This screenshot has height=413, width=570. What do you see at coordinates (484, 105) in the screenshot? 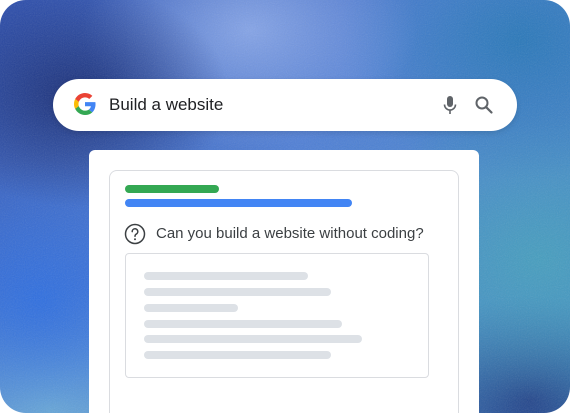
I see `magnifier-icon` at bounding box center [484, 105].